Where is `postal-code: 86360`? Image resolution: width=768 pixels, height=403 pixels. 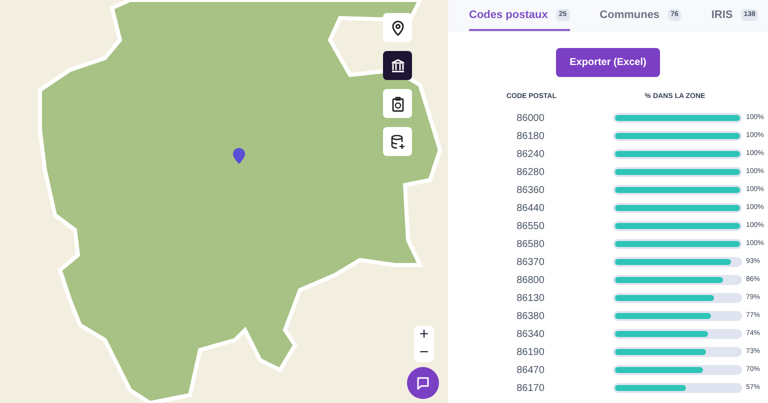 postal-code: 86360 is located at coordinates (530, 191).